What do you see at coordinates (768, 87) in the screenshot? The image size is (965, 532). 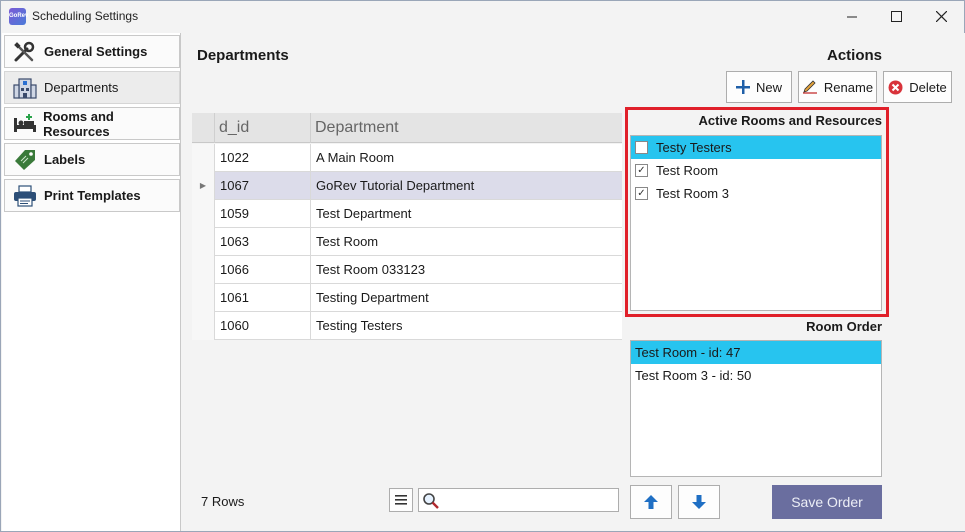 I see `new-button-label: New` at bounding box center [768, 87].